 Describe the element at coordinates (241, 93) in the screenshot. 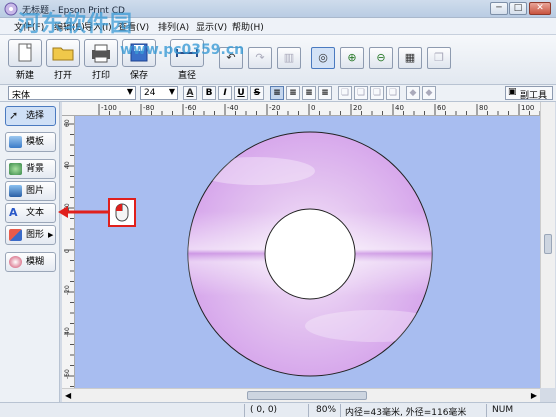

I see `underline-button: U` at that location.